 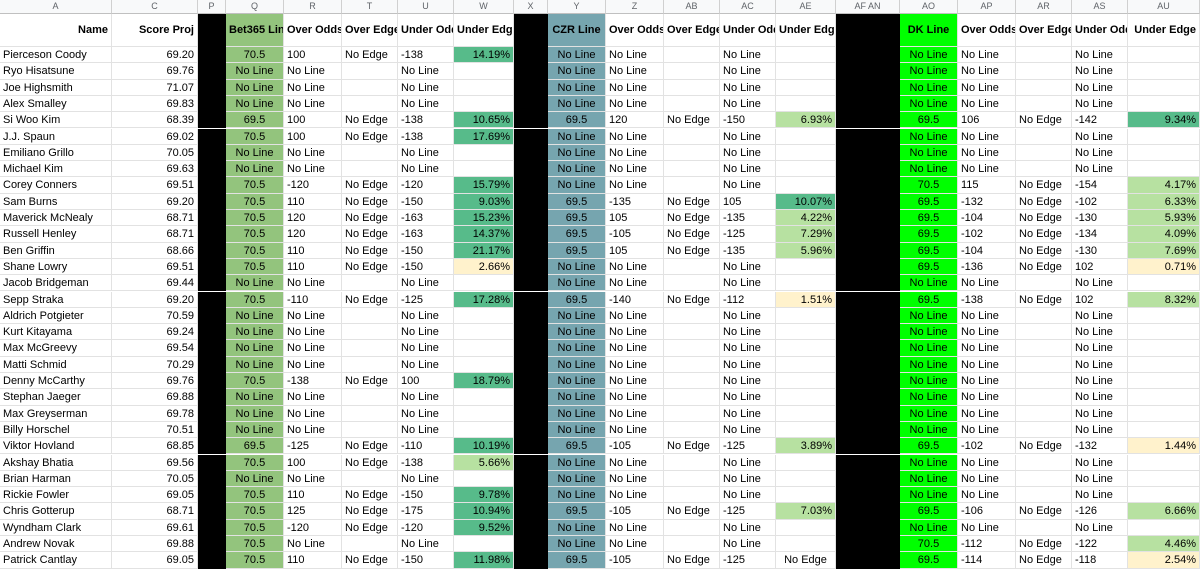 What do you see at coordinates (56, 316) in the screenshot?
I see `player-name-cell: Aldrich Potgieter` at bounding box center [56, 316].